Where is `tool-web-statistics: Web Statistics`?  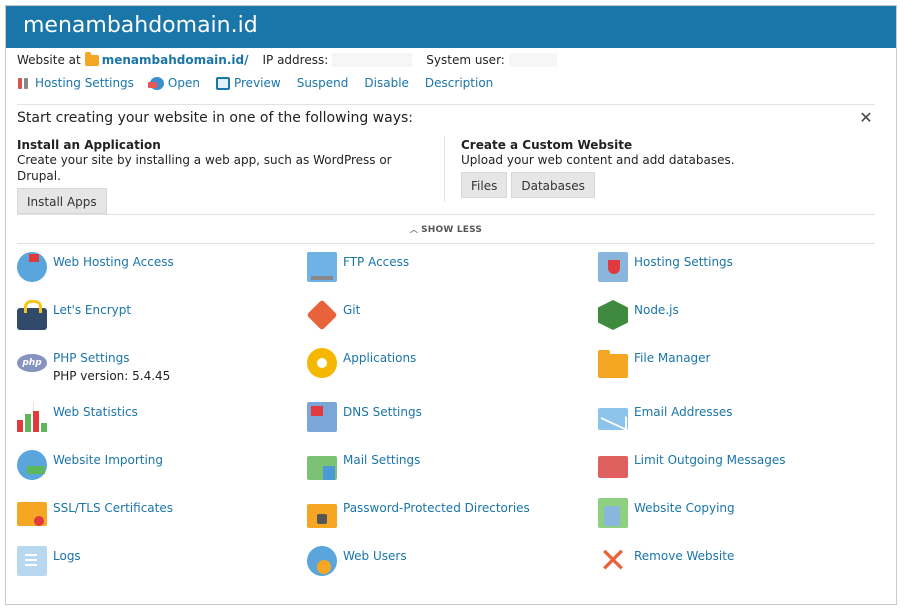
tool-web-statistics: Web Statistics is located at coordinates (157, 422).